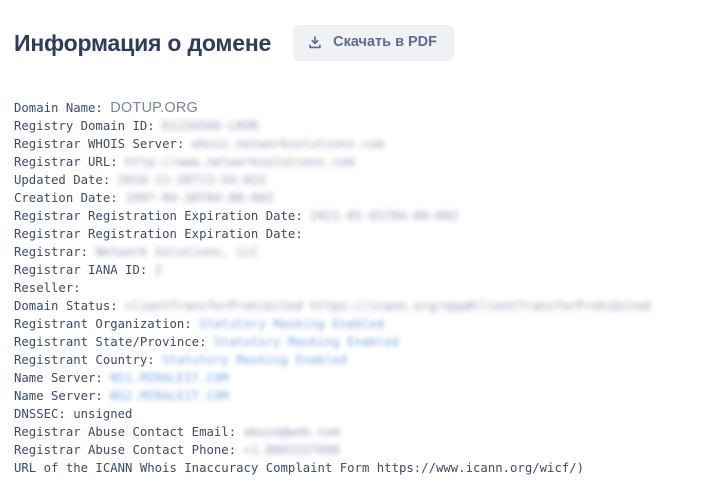 This screenshot has width=701, height=503. Describe the element at coordinates (81, 269) in the screenshot. I see `whois-label: Registrar IANA ID:` at that location.